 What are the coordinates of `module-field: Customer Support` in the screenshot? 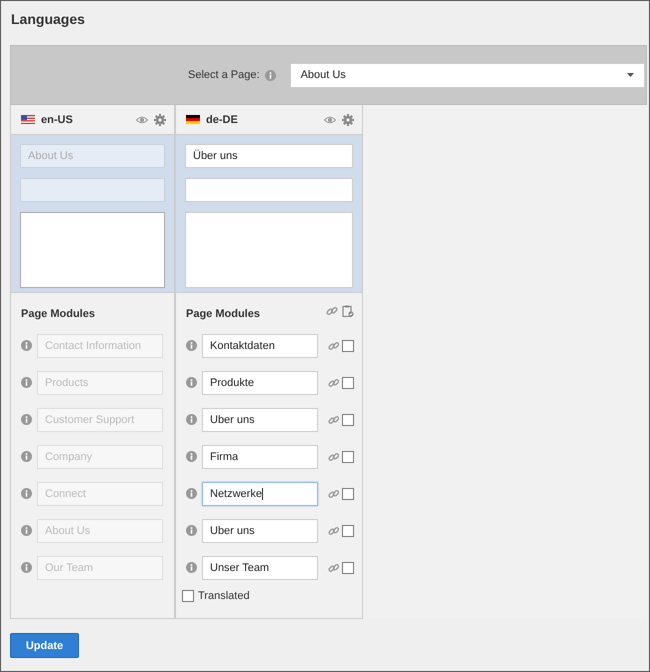 It's located at (100, 420).